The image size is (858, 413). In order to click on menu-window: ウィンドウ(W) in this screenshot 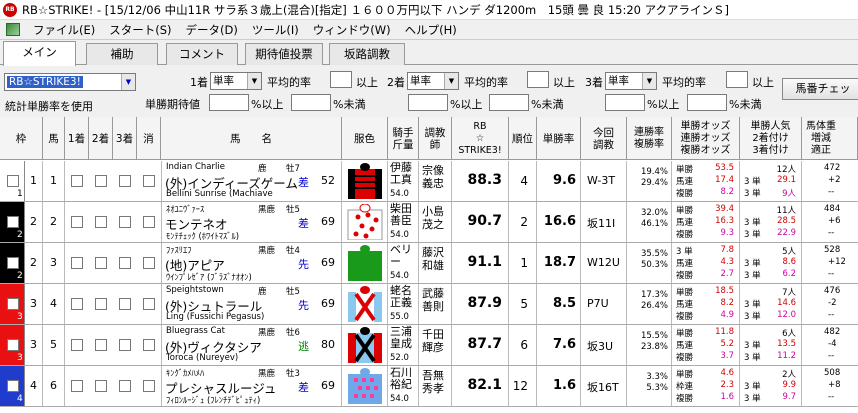, I will do `click(352, 30)`.